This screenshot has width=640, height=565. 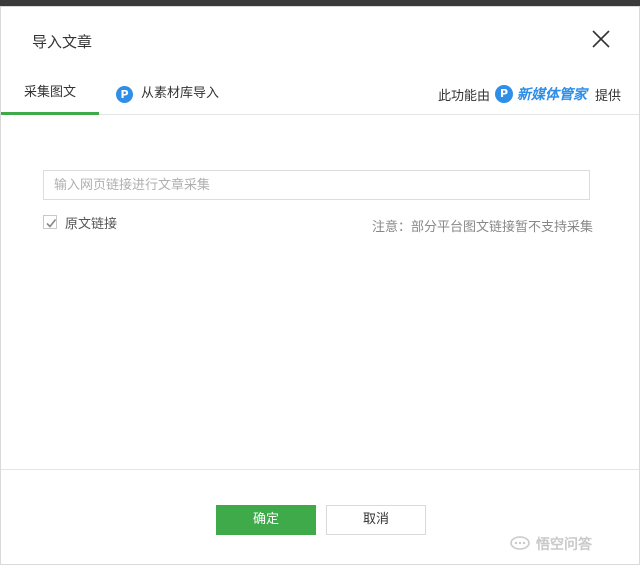 What do you see at coordinates (316, 185) in the screenshot?
I see `url-input` at bounding box center [316, 185].